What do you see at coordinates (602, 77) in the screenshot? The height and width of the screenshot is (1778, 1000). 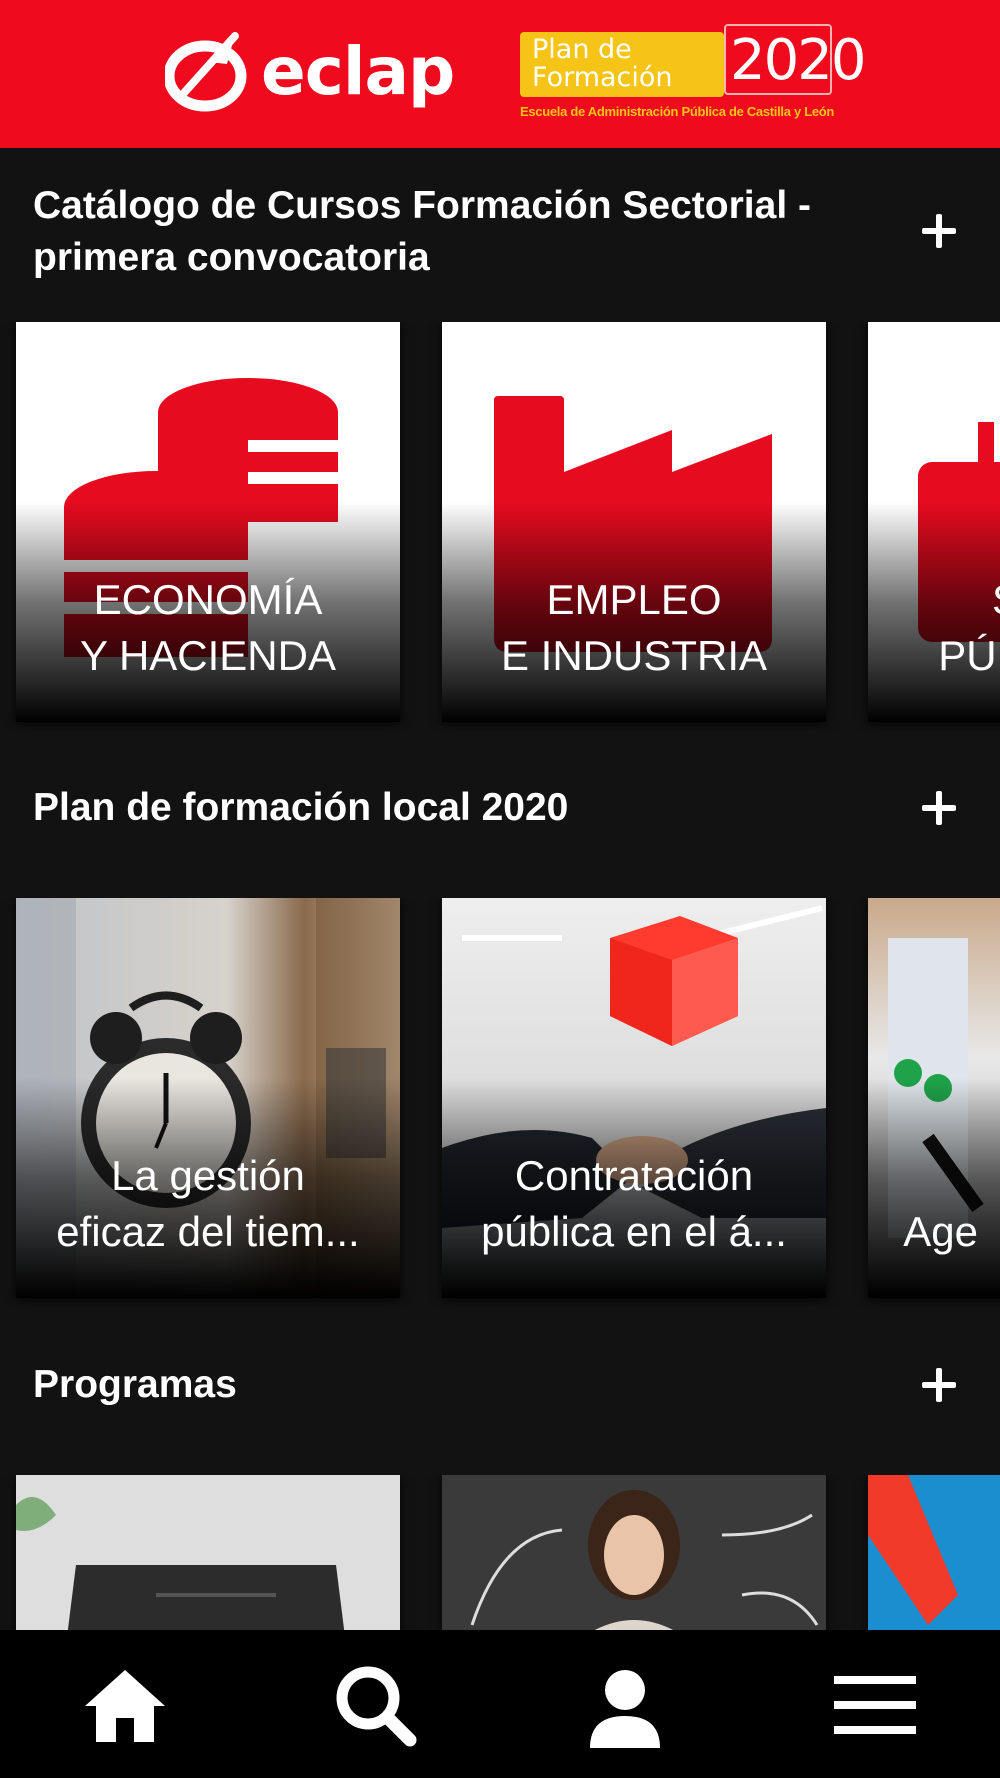 I see `plan-line-2: Formación` at bounding box center [602, 77].